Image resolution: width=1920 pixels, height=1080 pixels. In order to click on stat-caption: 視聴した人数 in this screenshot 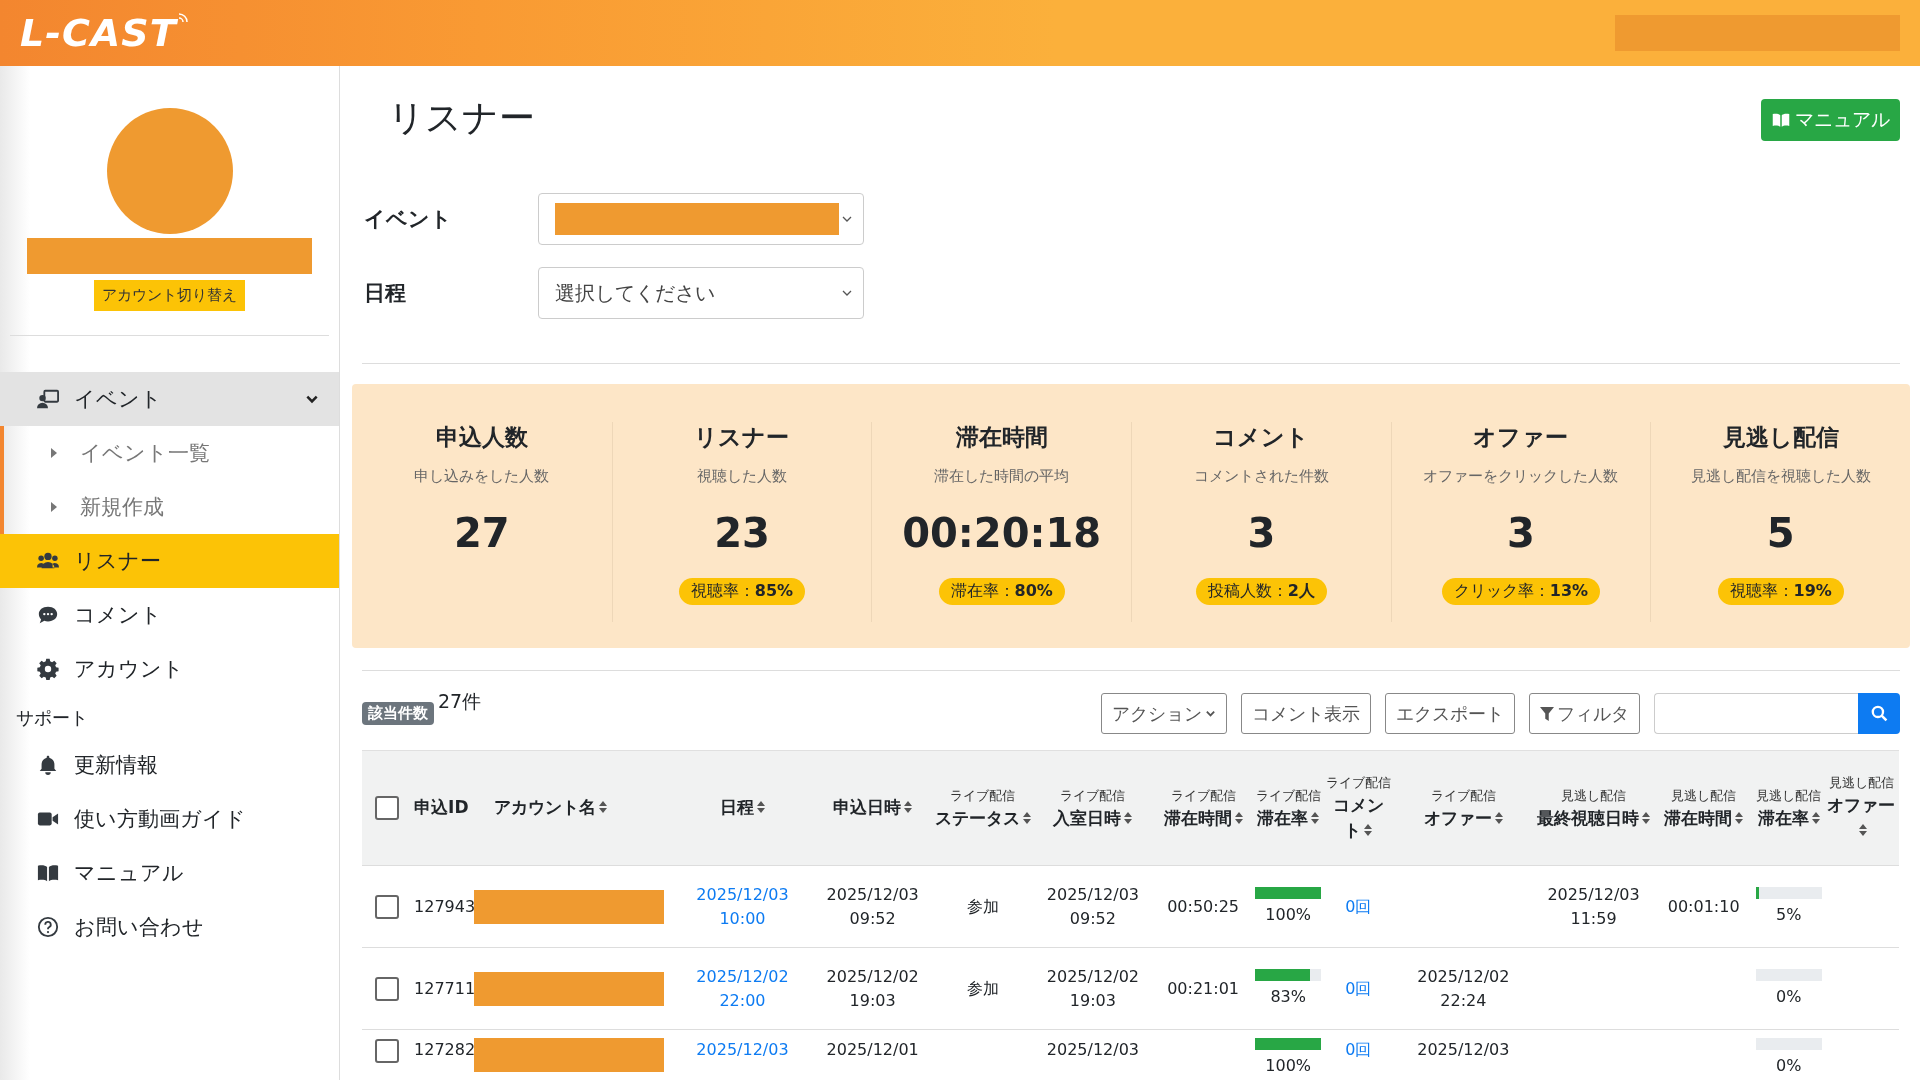, I will do `click(742, 476)`.